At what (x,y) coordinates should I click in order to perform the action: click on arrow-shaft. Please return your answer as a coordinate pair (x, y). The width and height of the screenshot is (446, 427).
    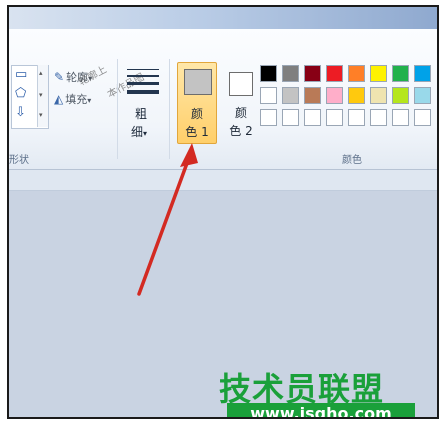
    Looking at the image, I should click on (164, 224).